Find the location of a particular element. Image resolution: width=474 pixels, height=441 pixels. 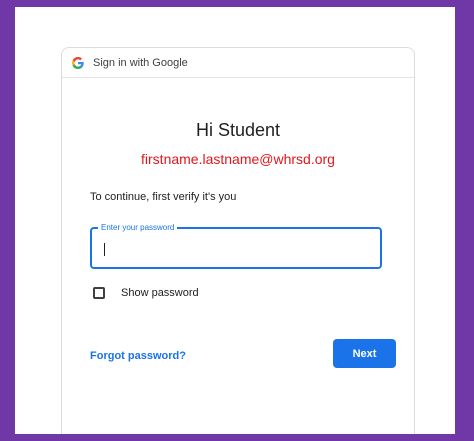

header-title: Sign in with Google is located at coordinates (140, 62).